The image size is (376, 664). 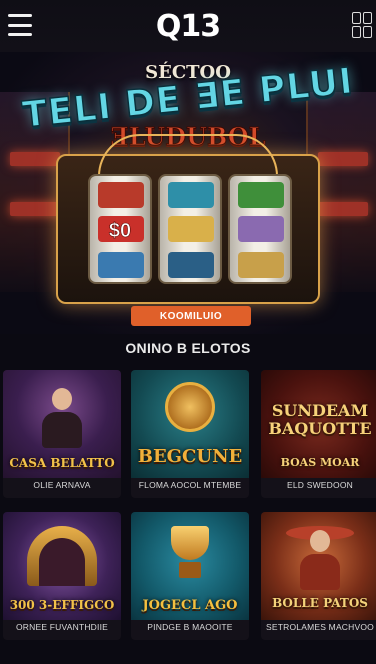 What do you see at coordinates (120, 231) in the screenshot?
I see `reel-value: $0` at bounding box center [120, 231].